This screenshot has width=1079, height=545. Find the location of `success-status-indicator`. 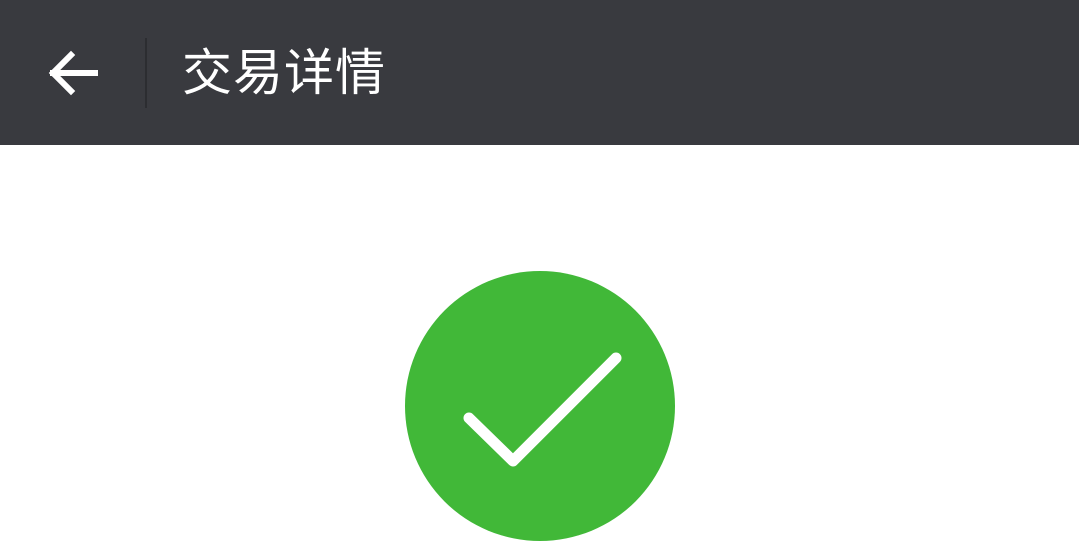

success-status-indicator is located at coordinates (540, 406).